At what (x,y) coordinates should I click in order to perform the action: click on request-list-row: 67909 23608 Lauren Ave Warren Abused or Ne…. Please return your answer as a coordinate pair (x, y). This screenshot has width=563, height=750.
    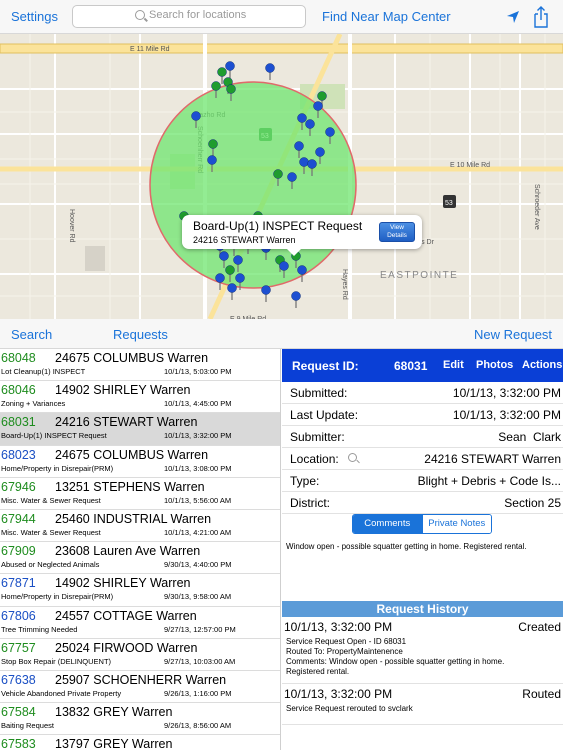
    Looking at the image, I should click on (140, 558).